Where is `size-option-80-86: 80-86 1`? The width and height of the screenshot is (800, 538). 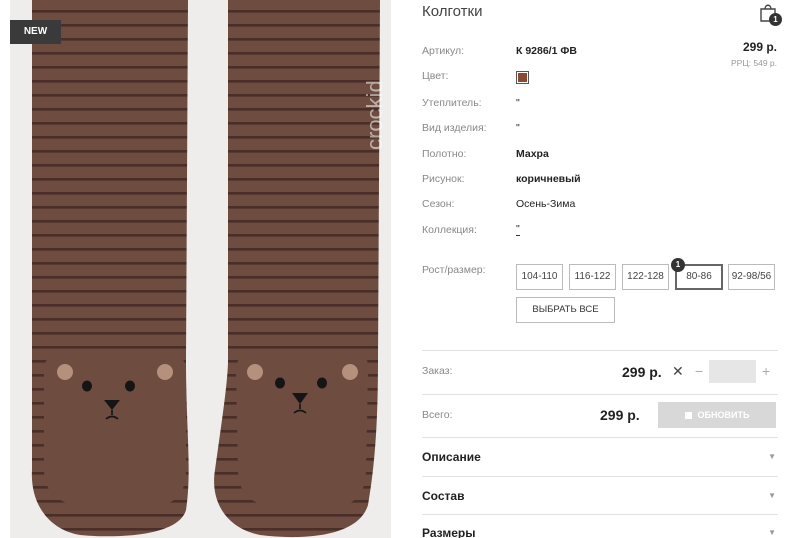 size-option-80-86: 80-86 1 is located at coordinates (697, 274).